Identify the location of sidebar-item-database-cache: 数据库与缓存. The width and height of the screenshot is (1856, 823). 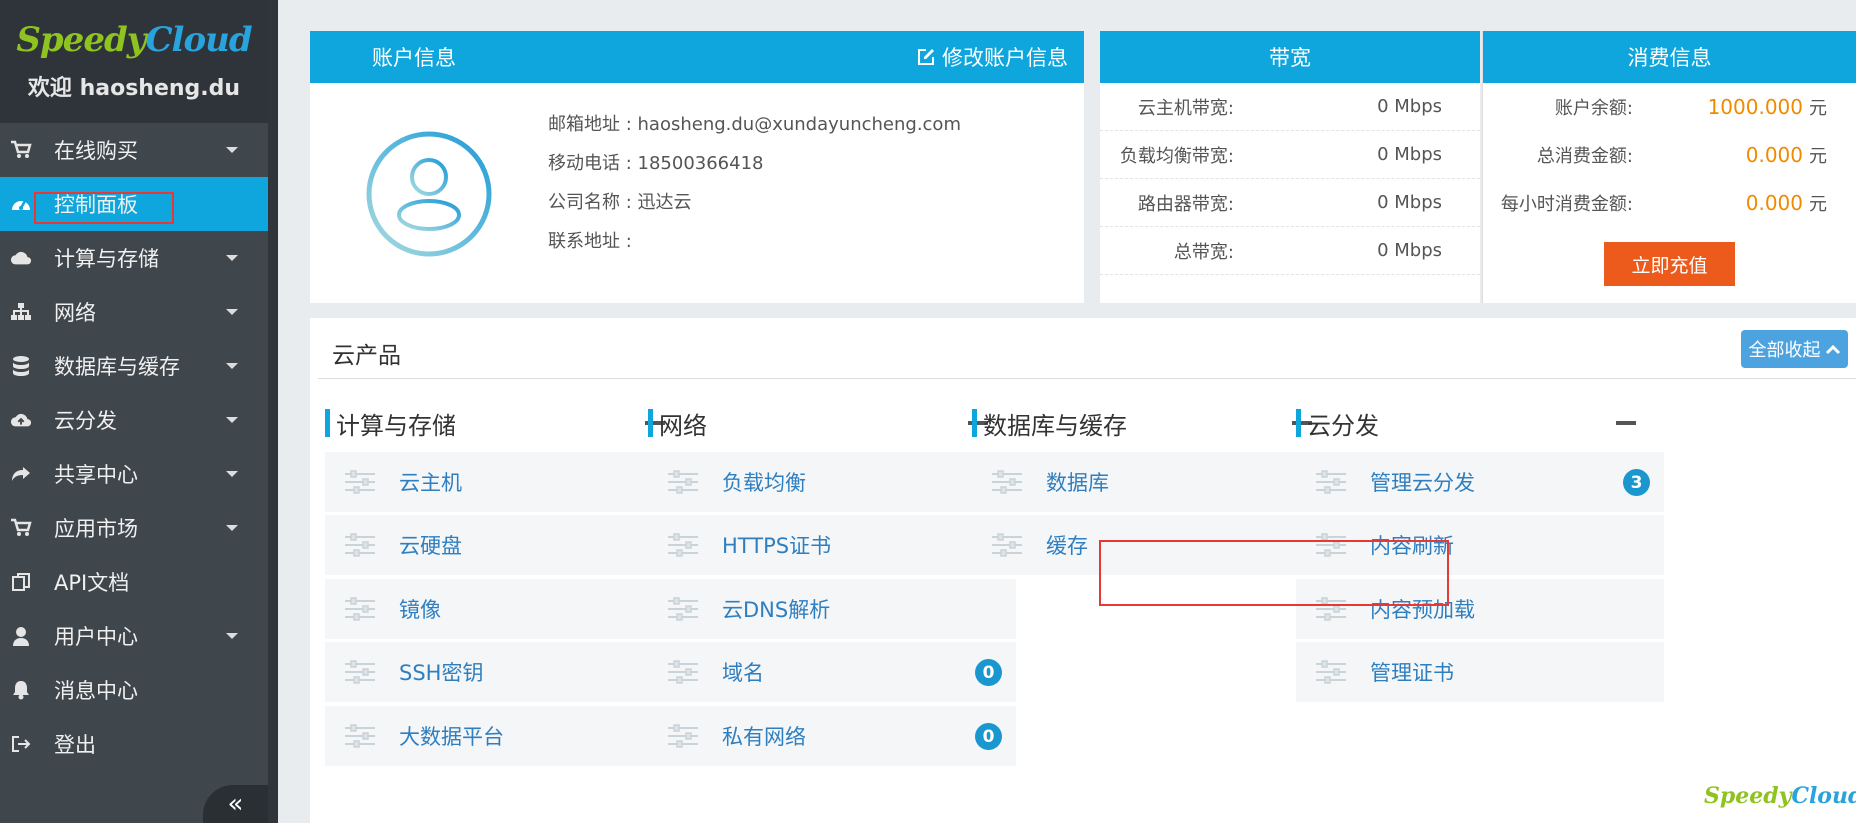
(134, 366).